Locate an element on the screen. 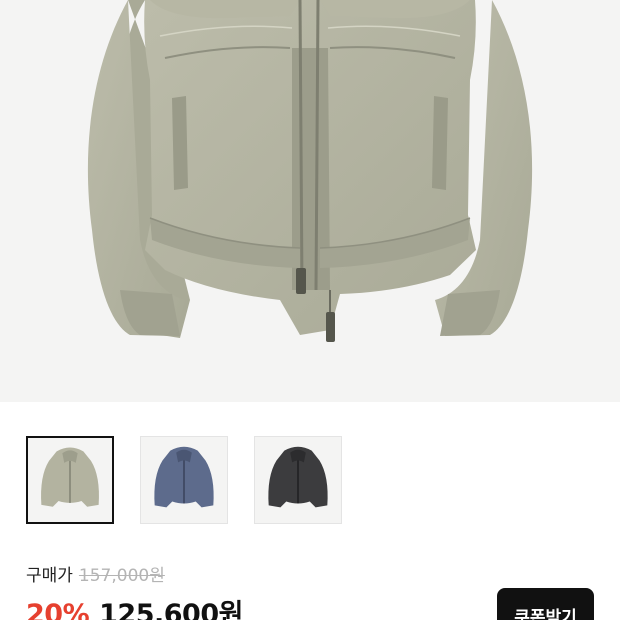  coupon-download-button: 쿠폰받기 is located at coordinates (545, 604).